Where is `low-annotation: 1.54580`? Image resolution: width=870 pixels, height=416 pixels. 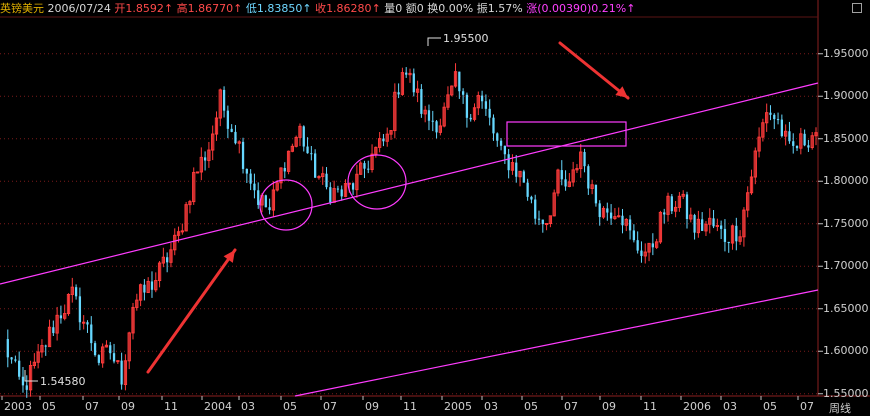 low-annotation: 1.54580 is located at coordinates (63, 381).